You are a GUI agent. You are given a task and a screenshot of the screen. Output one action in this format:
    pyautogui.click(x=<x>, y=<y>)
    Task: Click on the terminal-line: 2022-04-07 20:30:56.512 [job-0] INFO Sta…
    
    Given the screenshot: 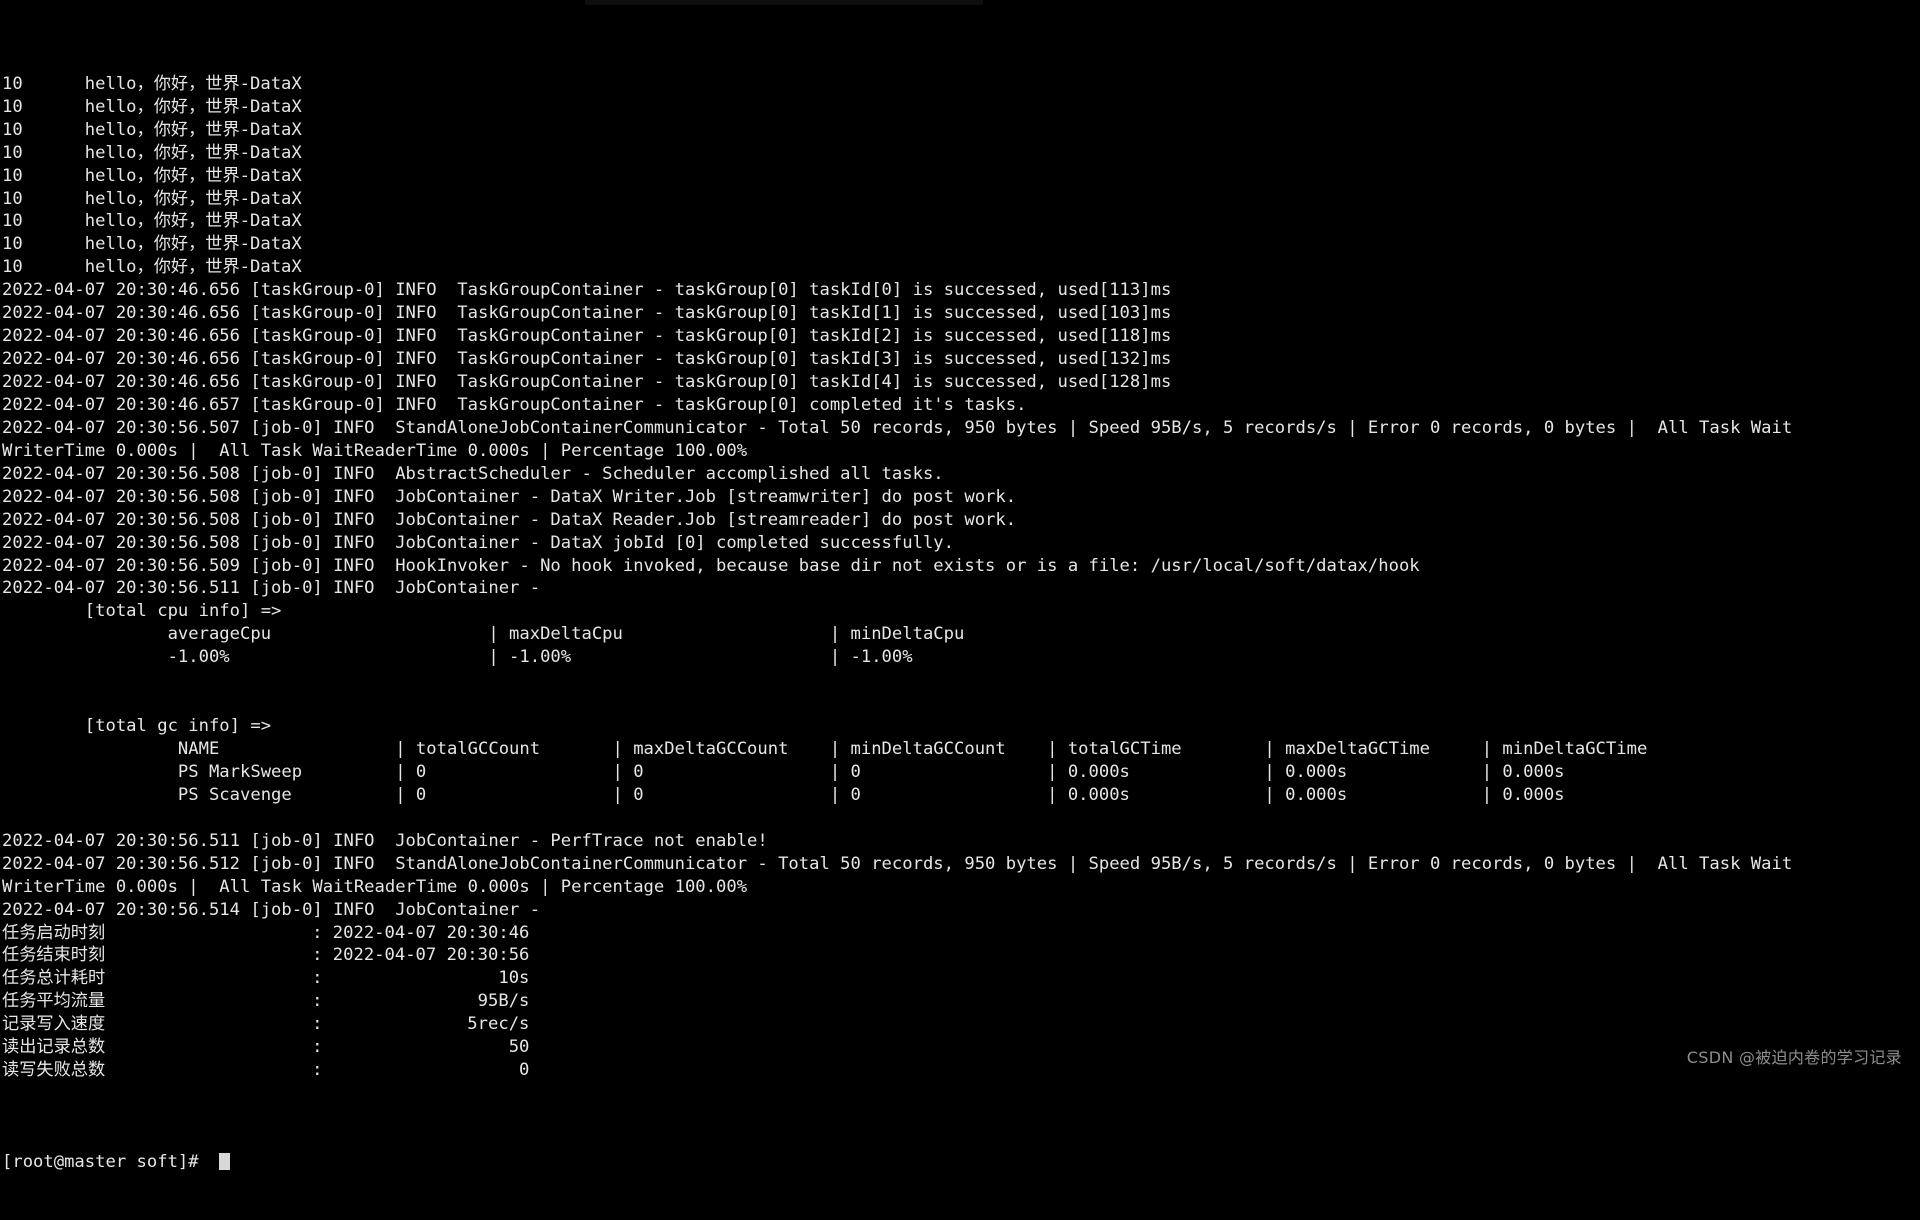 What is the action you would take?
    pyautogui.click(x=897, y=863)
    